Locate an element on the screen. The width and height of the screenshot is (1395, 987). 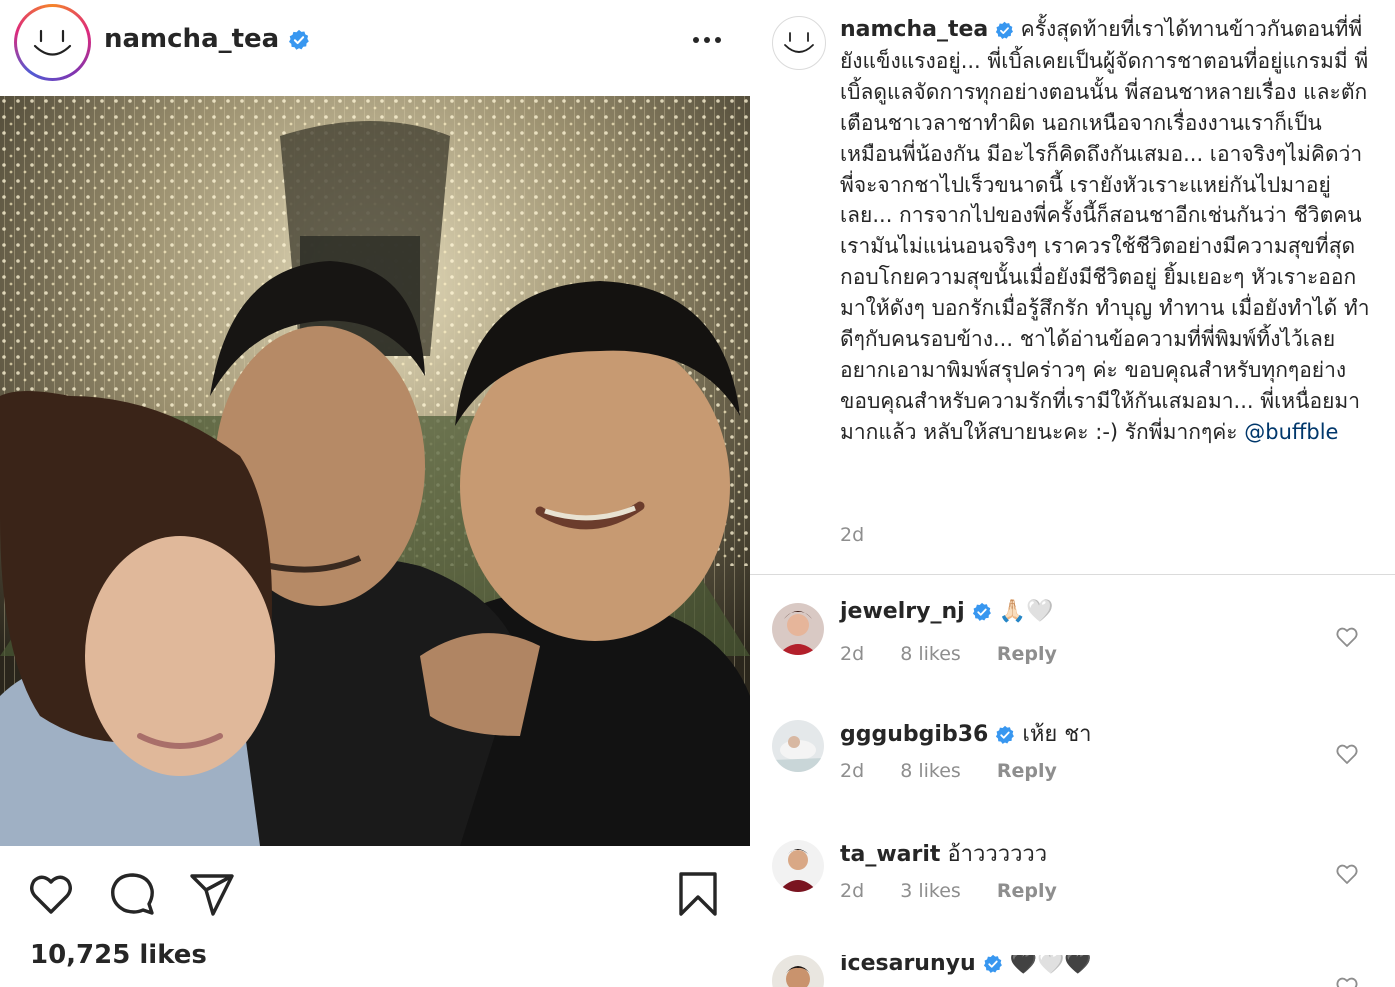
comment-text: 🖤🤍🖤 is located at coordinates (1050, 965).